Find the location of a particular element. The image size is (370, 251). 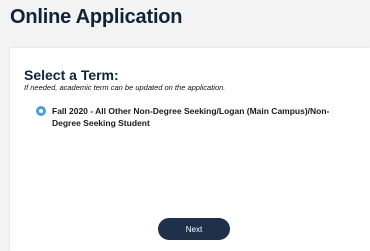

radio-selected-icon is located at coordinates (41, 111).